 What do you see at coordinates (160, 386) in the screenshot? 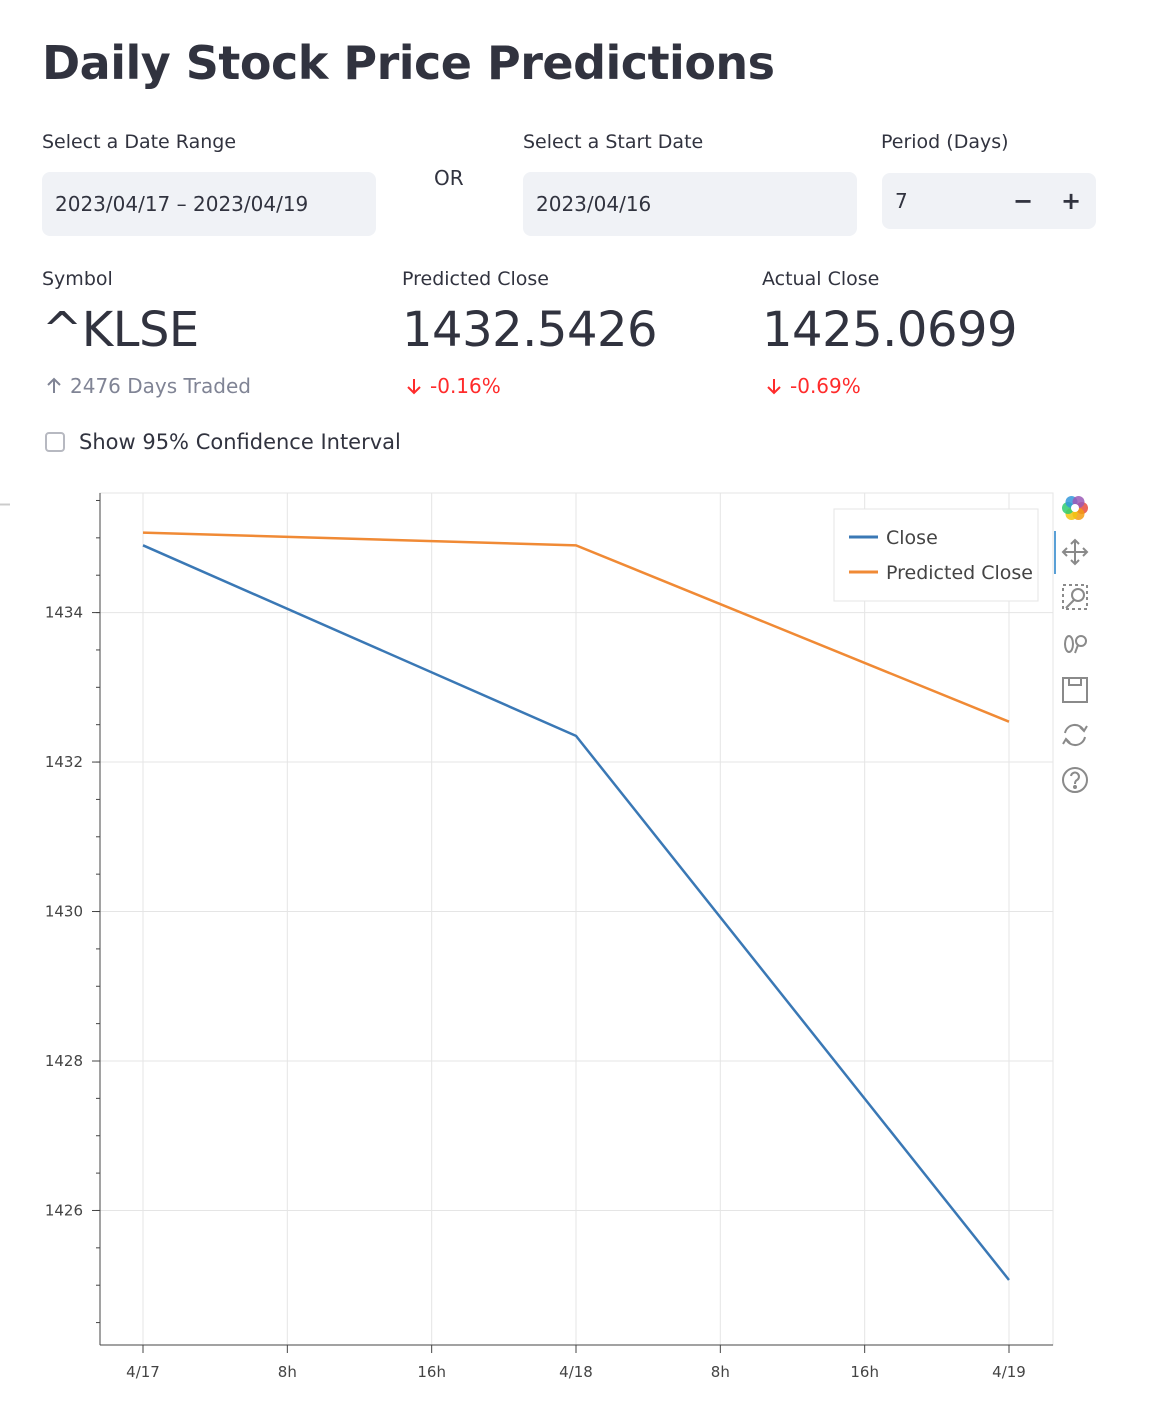
I see `symbol-delta-text: 2476 Days Traded` at bounding box center [160, 386].